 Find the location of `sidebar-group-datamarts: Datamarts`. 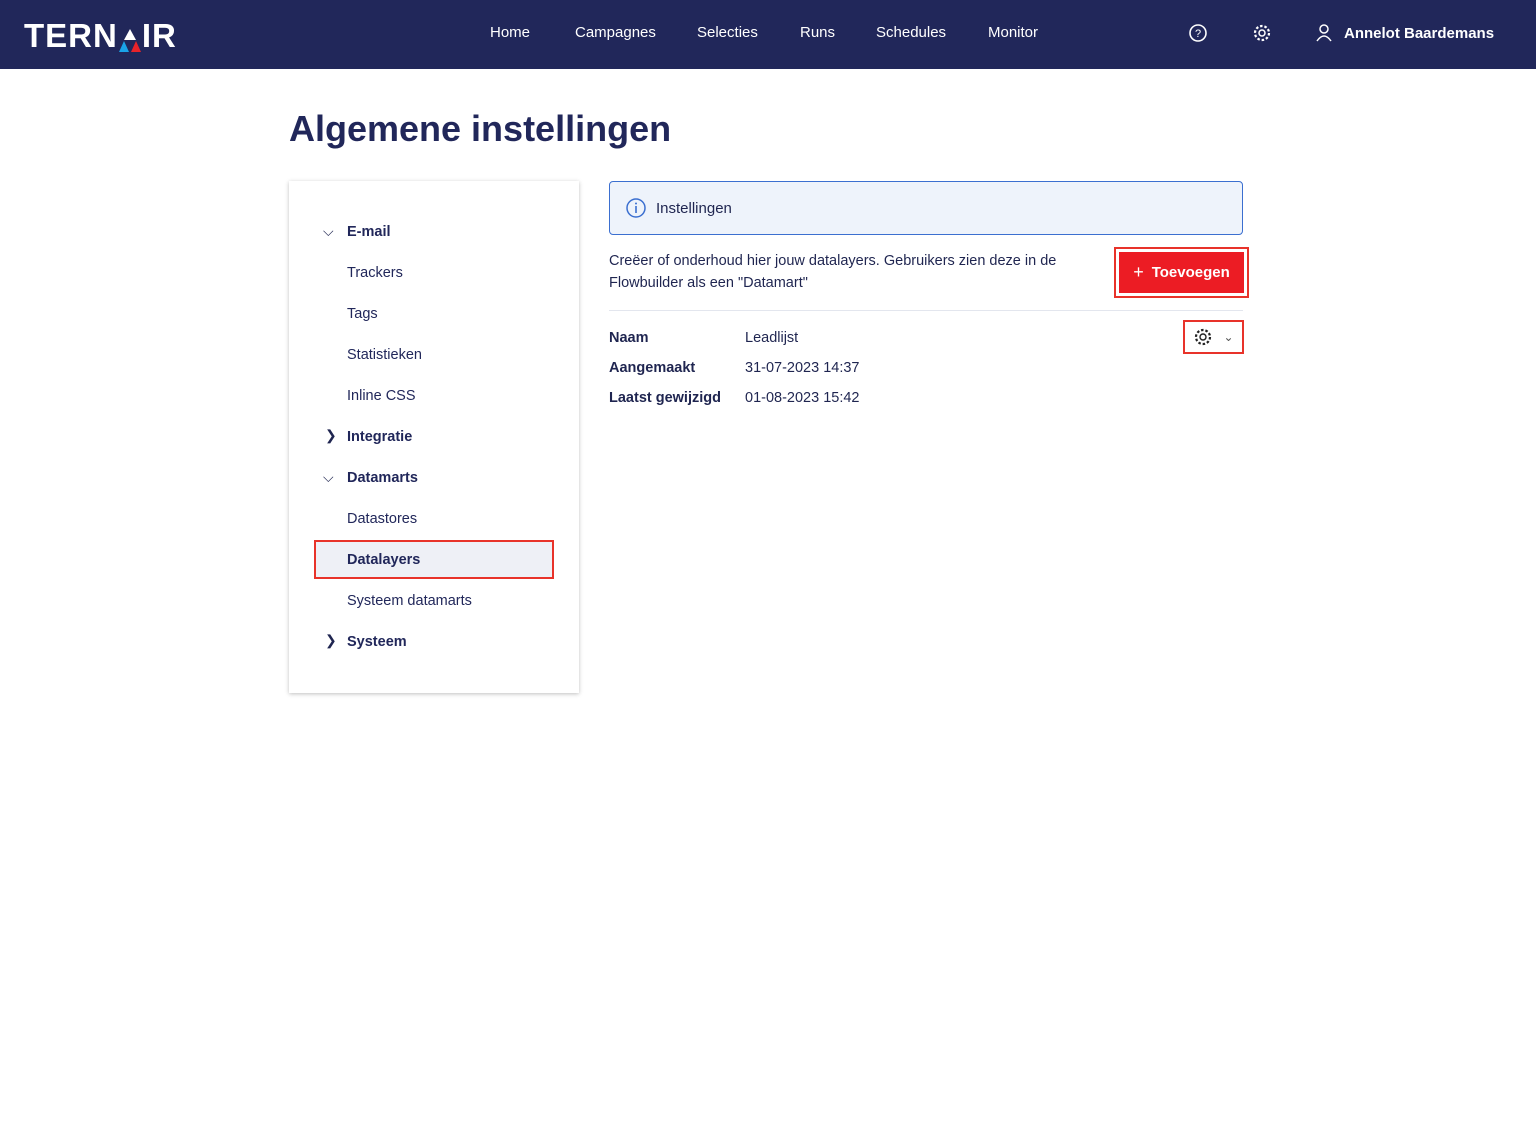

sidebar-group-datamarts: Datamarts is located at coordinates (382, 478).